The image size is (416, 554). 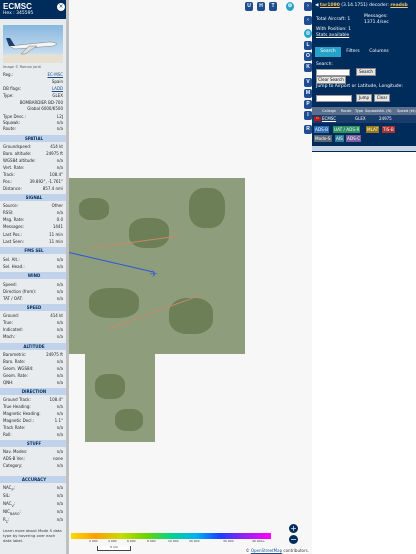 I want to click on map-btn-p: P, so click(x=308, y=104).